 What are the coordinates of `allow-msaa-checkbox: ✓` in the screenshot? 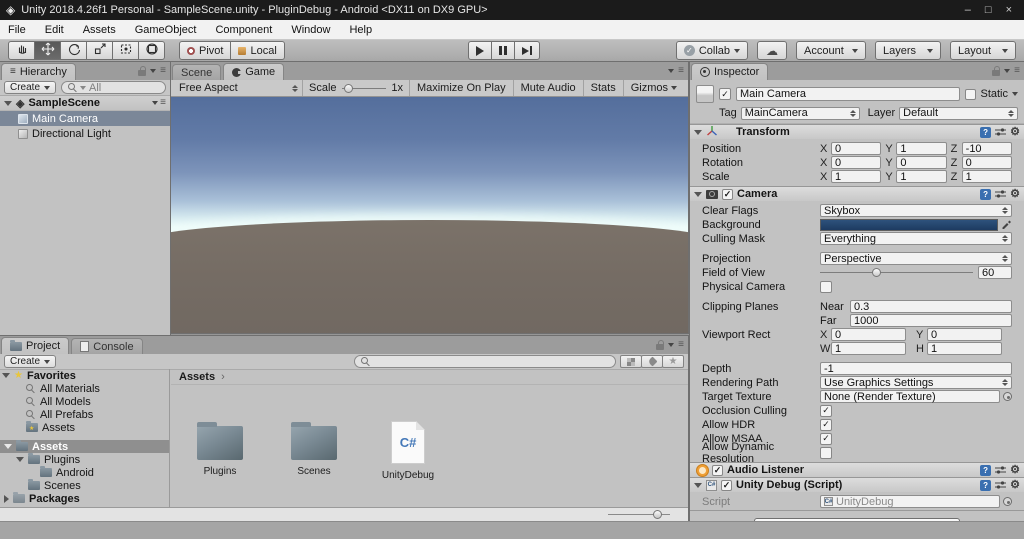 It's located at (826, 438).